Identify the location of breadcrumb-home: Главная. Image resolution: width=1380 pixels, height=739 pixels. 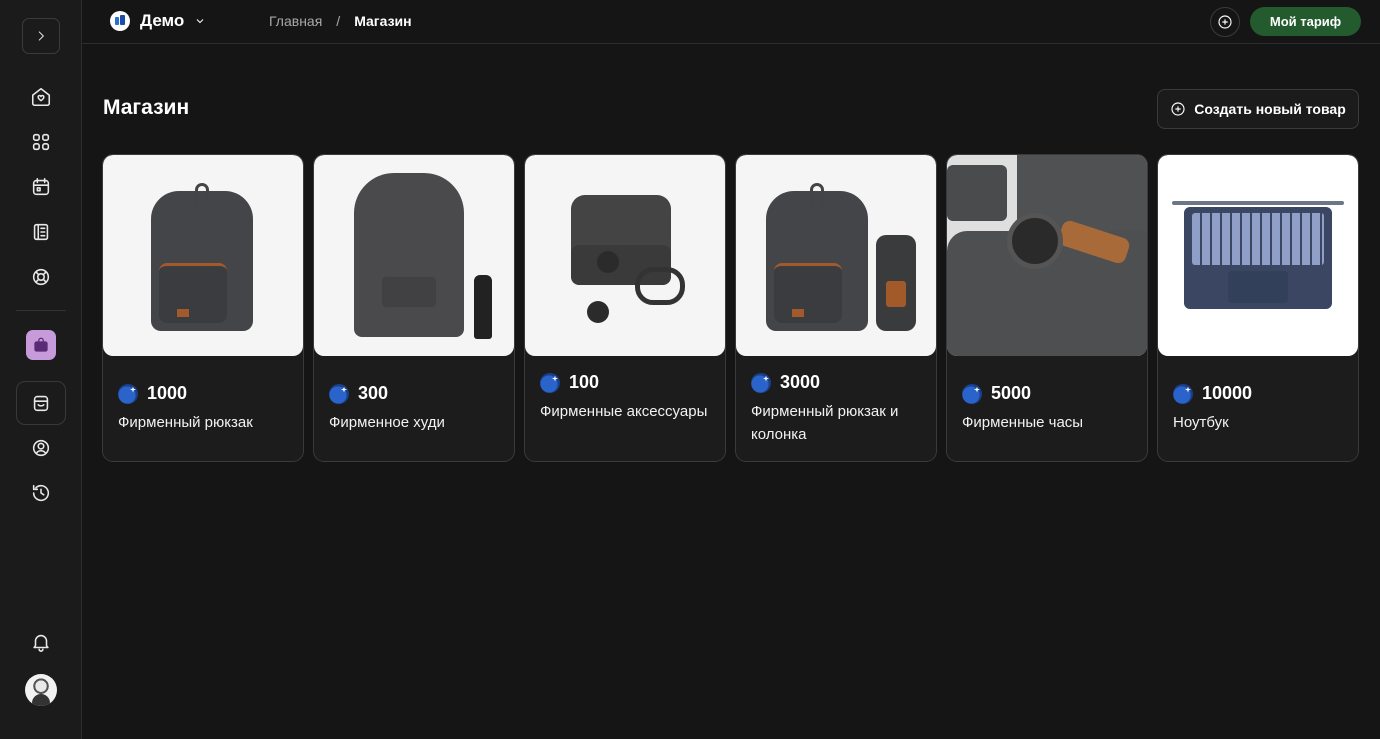
(295, 21).